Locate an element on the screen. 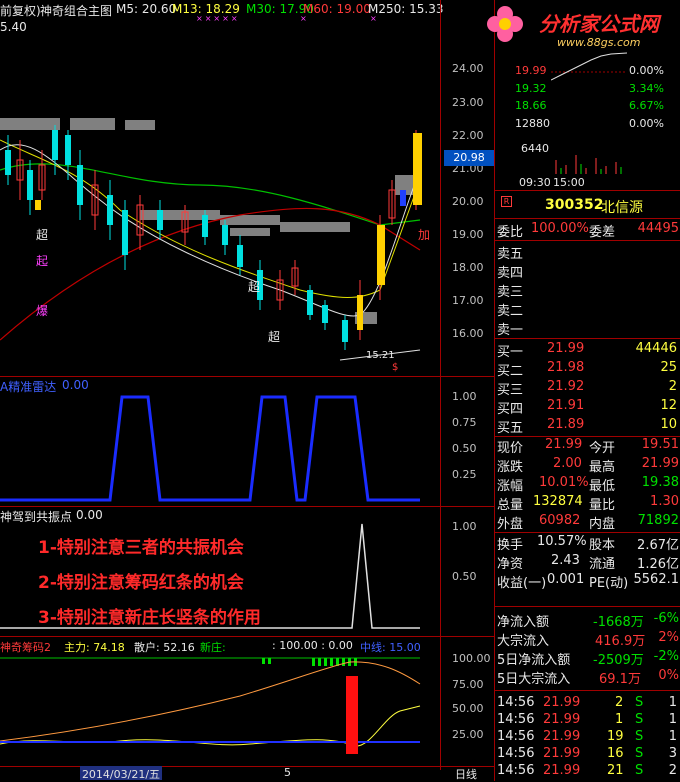 Image resolution: width=680 pixels, height=782 pixels. note-1: 1-特别注意三者的共振机会 is located at coordinates (141, 548).